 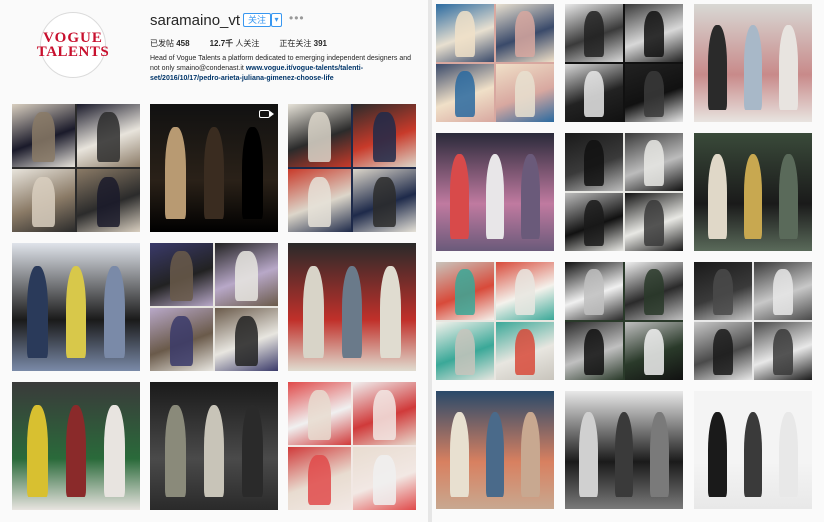 What do you see at coordinates (73, 38) in the screenshot?
I see `logo-text-vogue: VOGUE` at bounding box center [73, 38].